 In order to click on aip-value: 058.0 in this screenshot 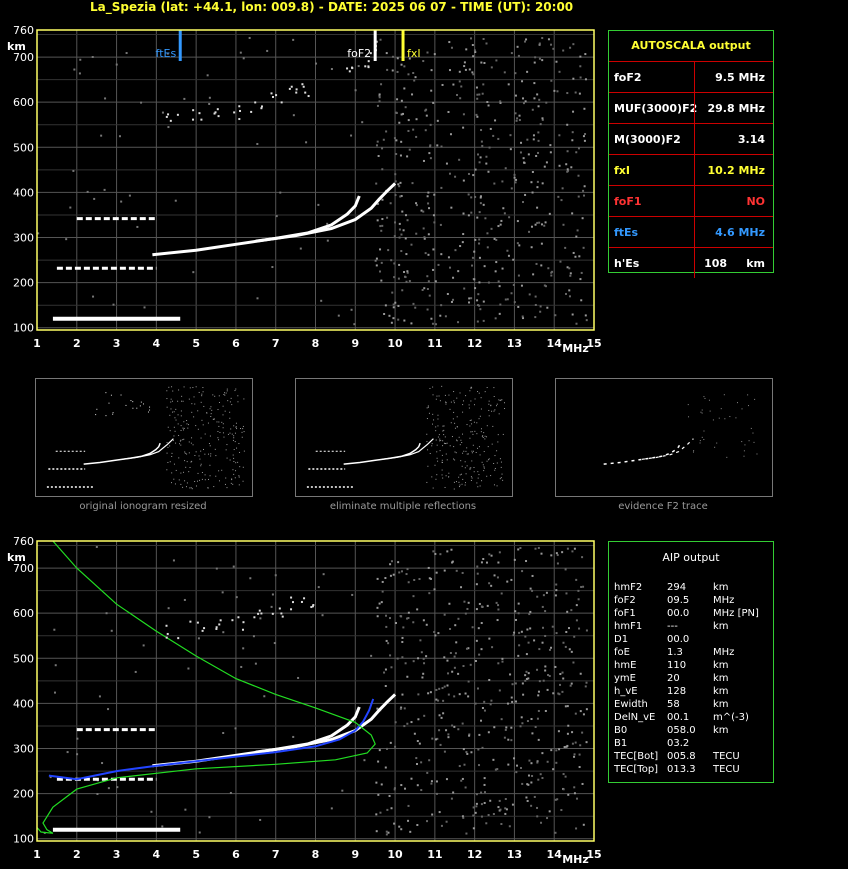, I will do `click(681, 730)`.